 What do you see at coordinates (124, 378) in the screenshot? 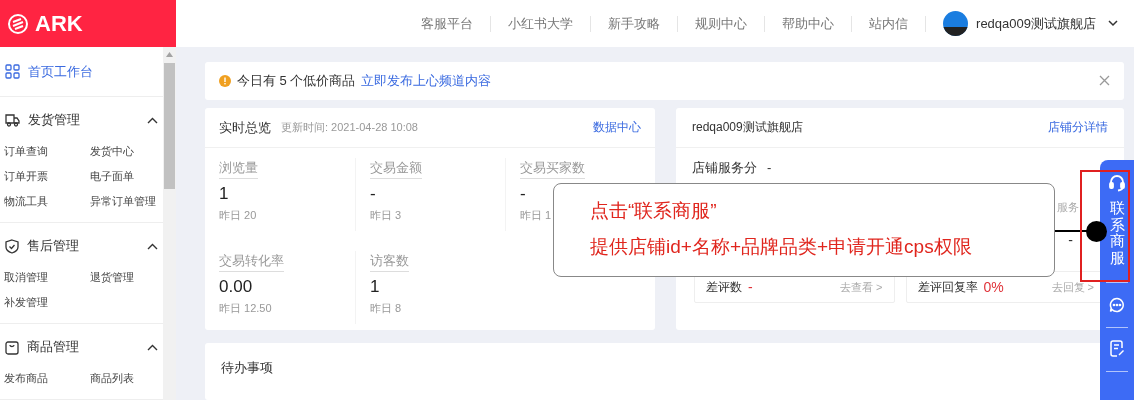
I see `menu-item: 商品列表` at bounding box center [124, 378].